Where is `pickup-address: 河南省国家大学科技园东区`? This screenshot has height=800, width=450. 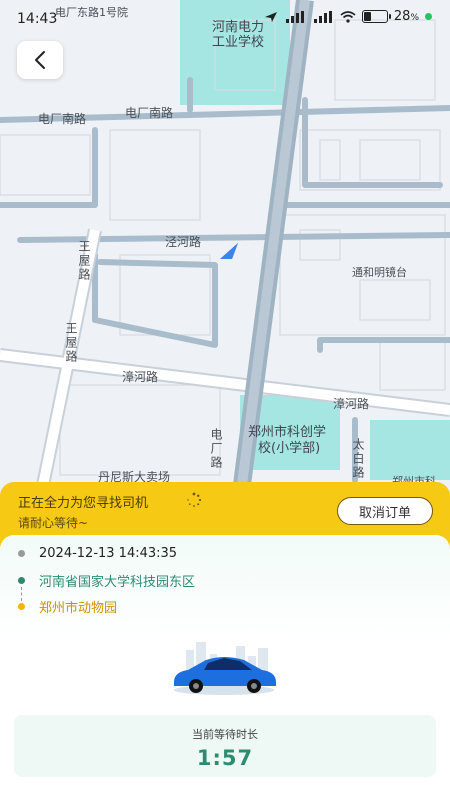 pickup-address: 河南省国家大学科技园东区 is located at coordinates (117, 582).